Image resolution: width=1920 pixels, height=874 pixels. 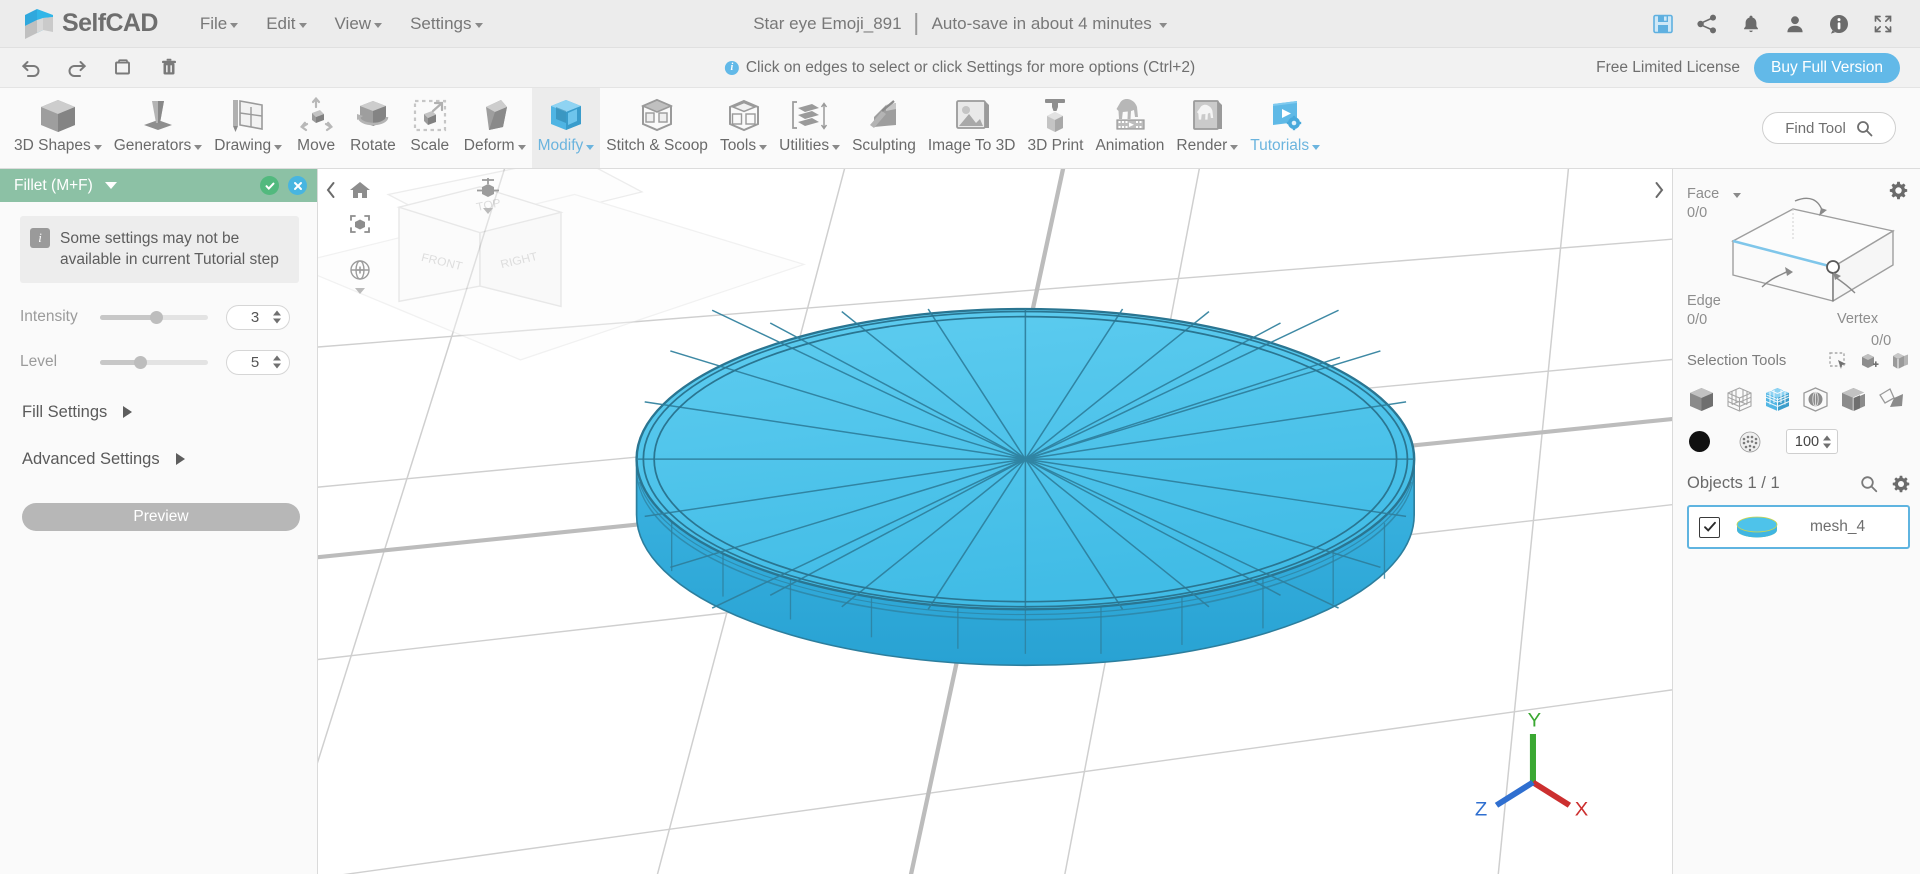 I want to click on buy-full-version-button: Buy Full Version, so click(x=1827, y=67).